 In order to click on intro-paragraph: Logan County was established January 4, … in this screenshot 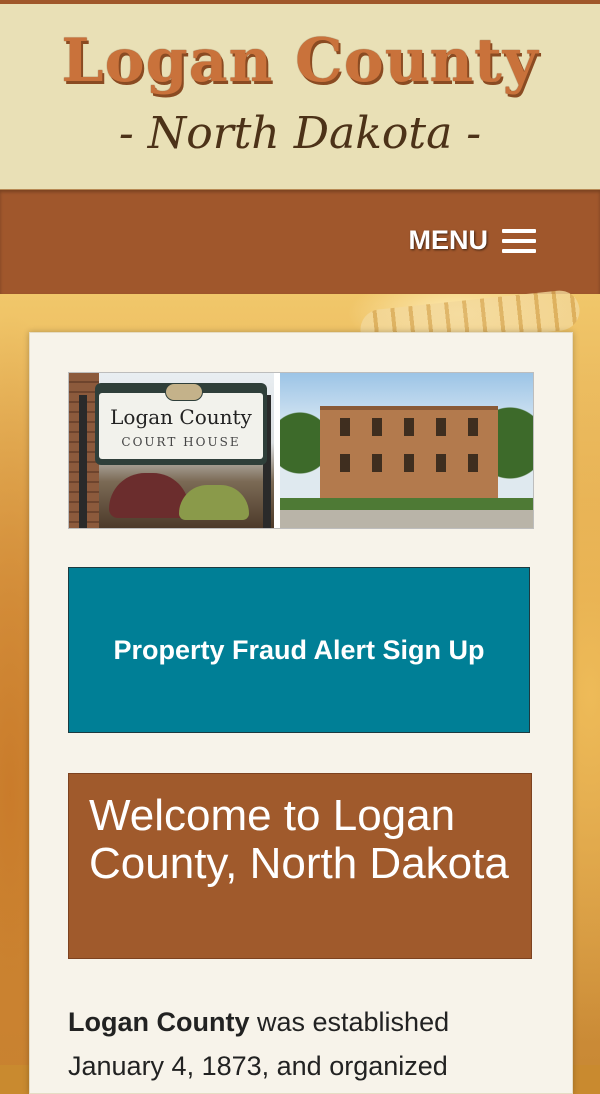, I will do `click(303, 1044)`.